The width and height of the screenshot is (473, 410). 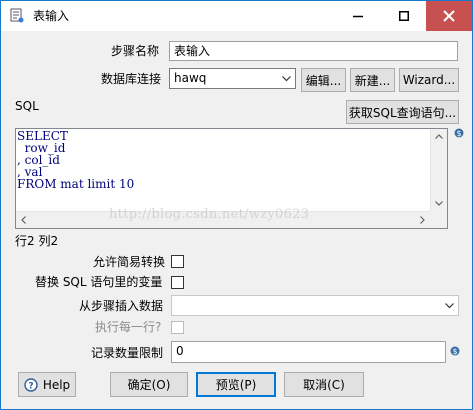 I want to click on maximize-icon, so click(x=404, y=16).